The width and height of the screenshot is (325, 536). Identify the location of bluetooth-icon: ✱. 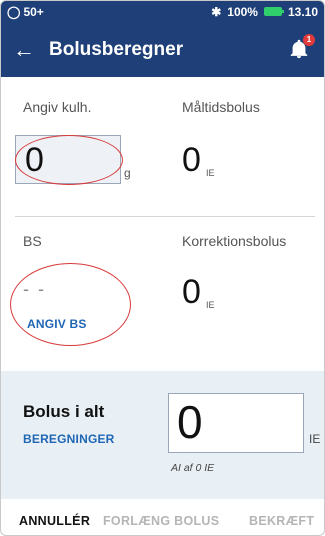
(216, 11).